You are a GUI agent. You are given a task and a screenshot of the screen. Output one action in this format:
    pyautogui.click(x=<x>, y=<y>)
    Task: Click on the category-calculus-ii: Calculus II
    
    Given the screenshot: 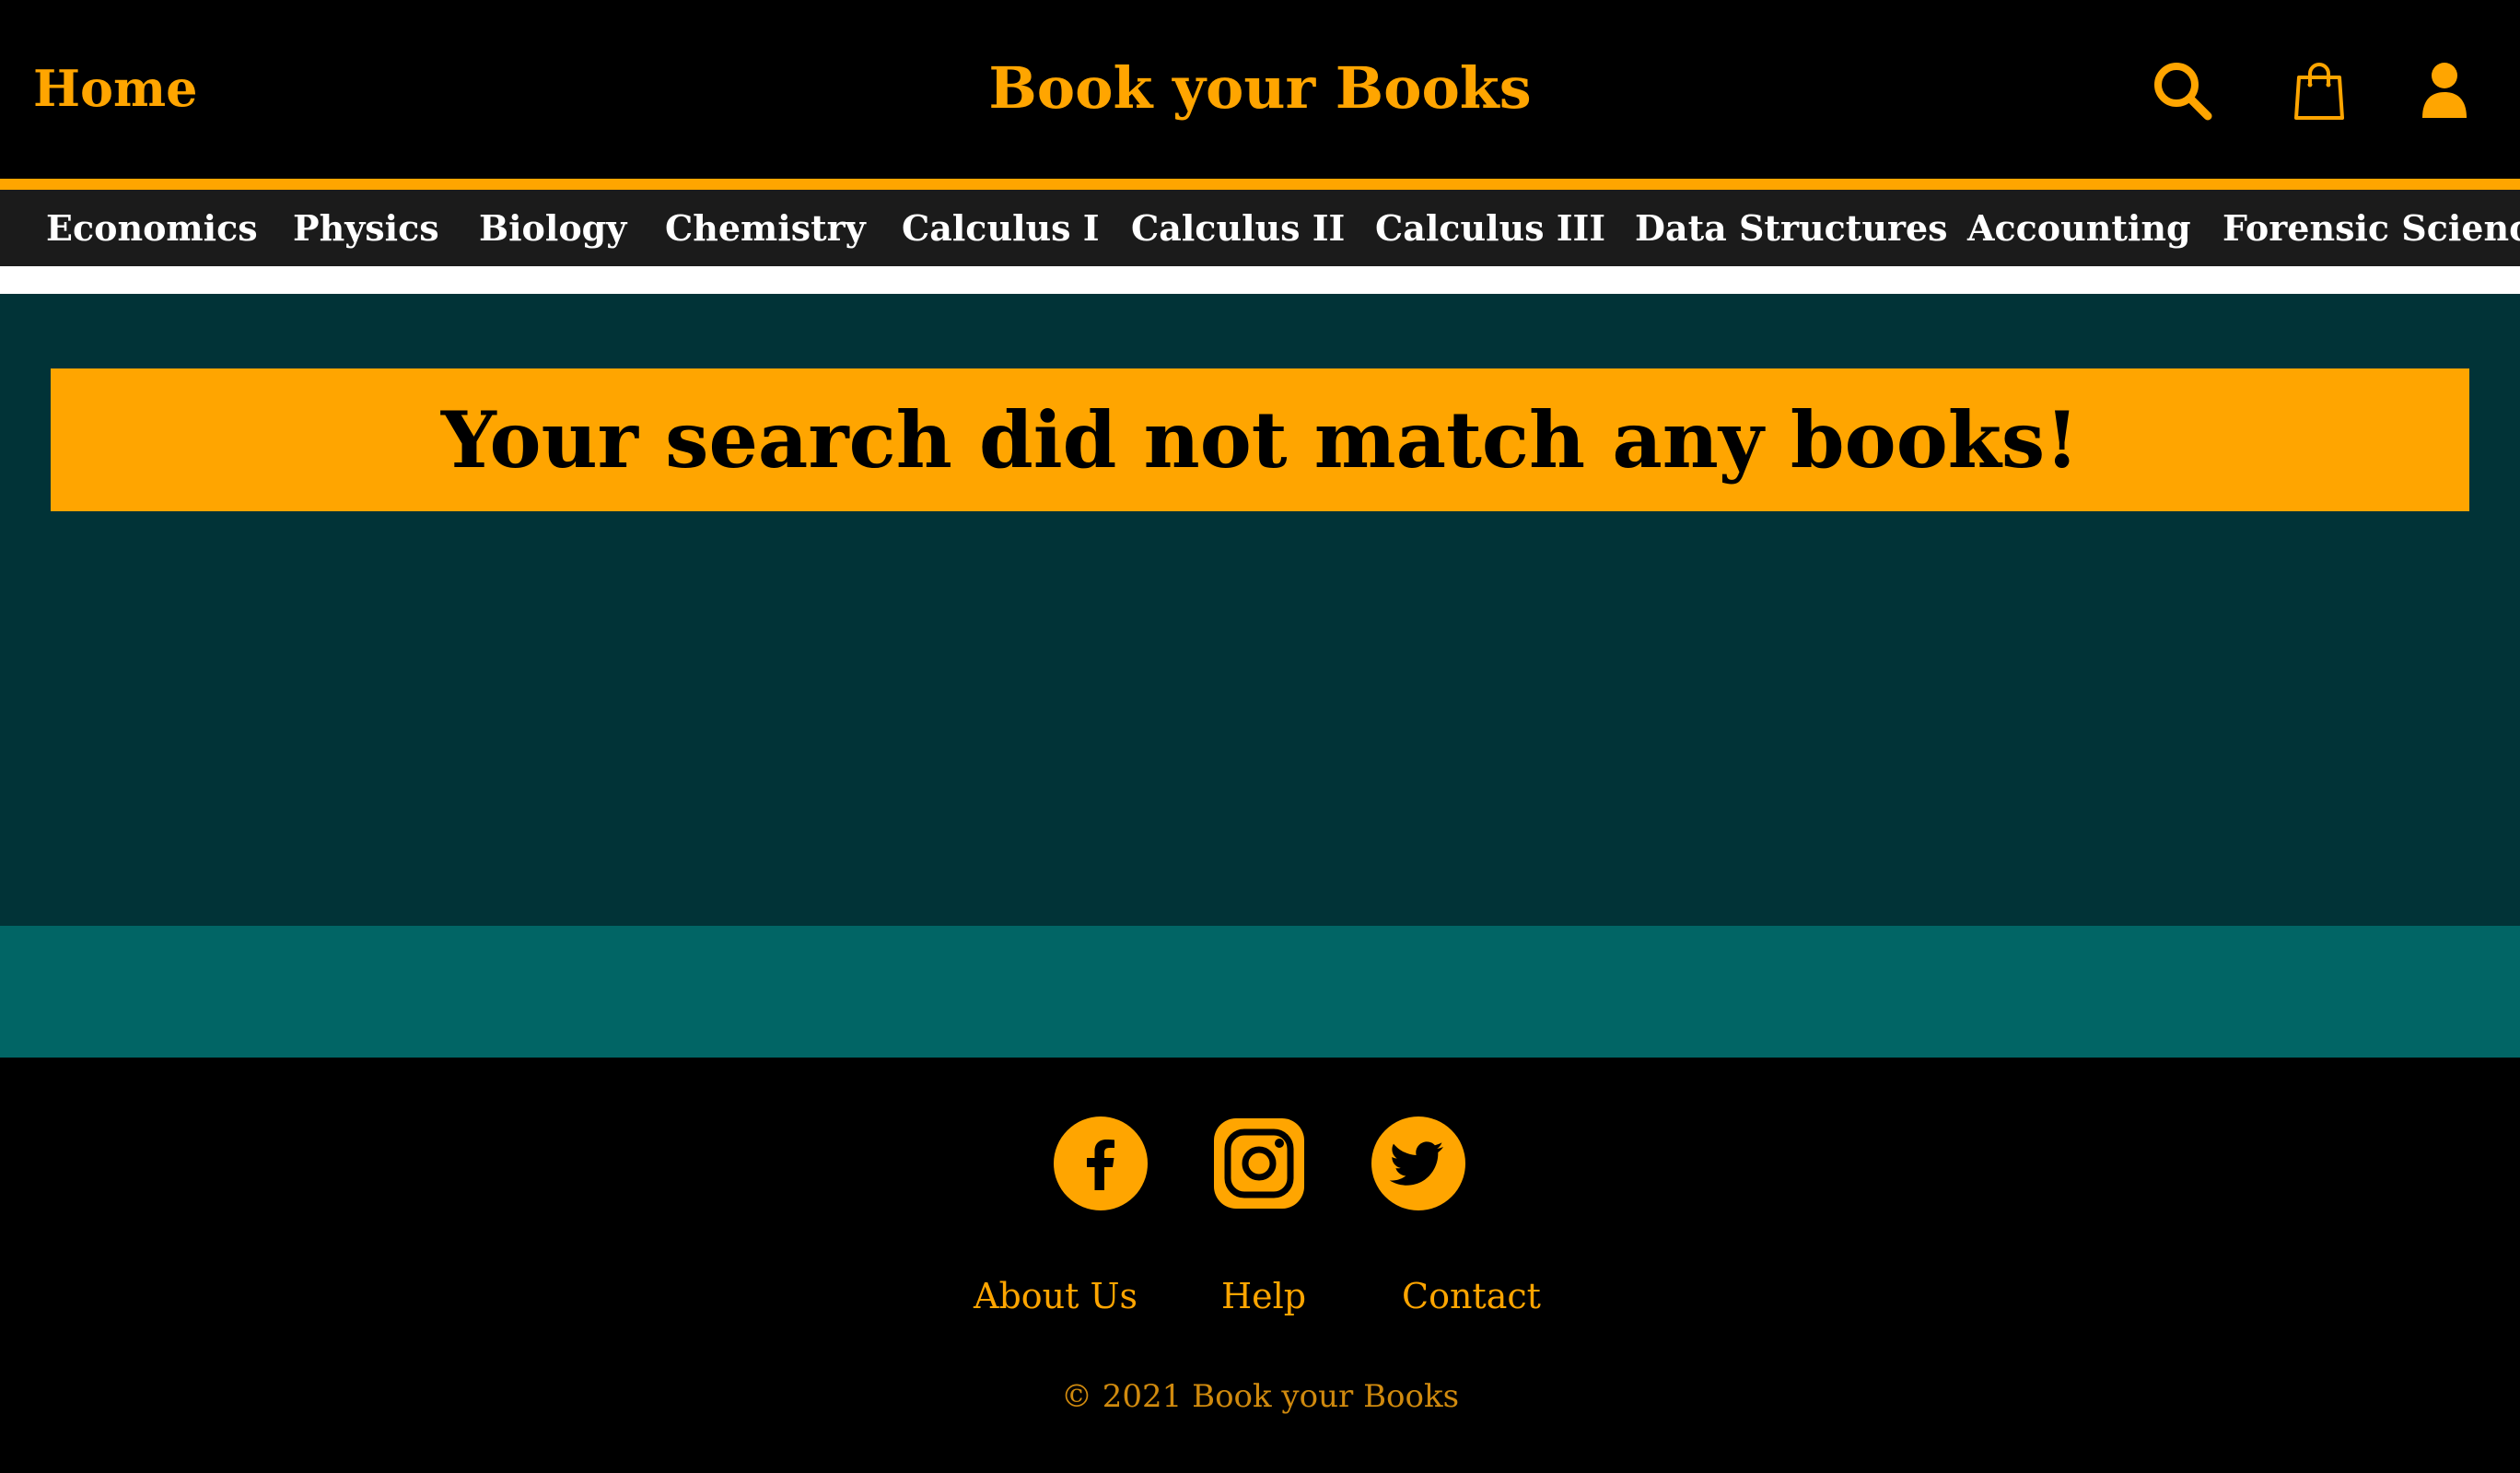 What is the action you would take?
    pyautogui.click(x=1238, y=228)
    